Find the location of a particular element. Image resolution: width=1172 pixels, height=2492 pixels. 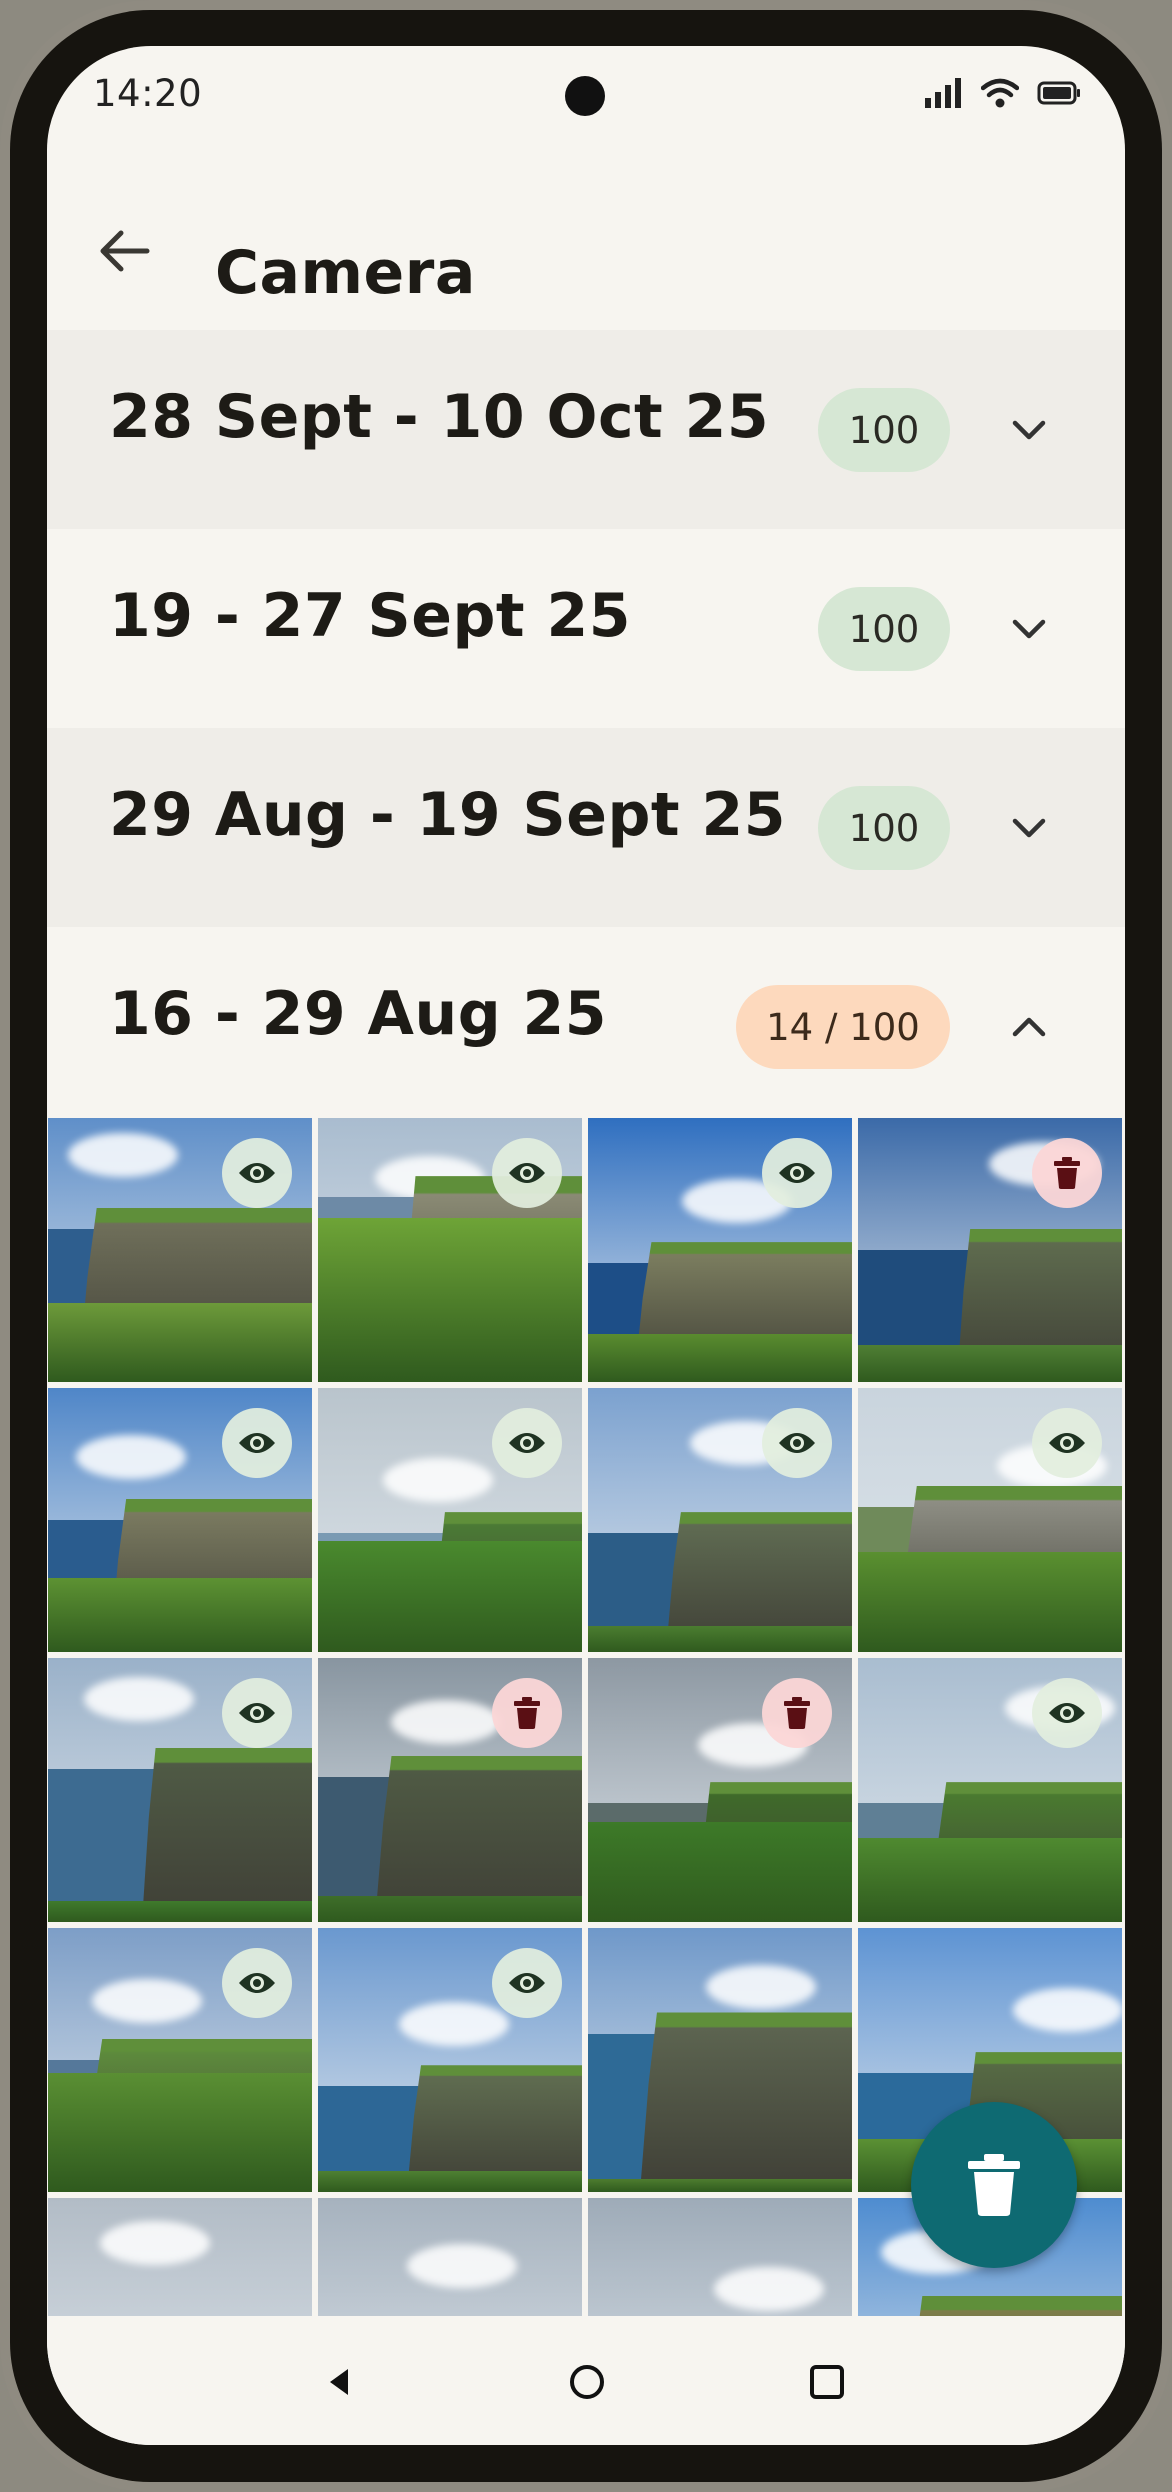

chevron-up-icon is located at coordinates (1029, 1027).